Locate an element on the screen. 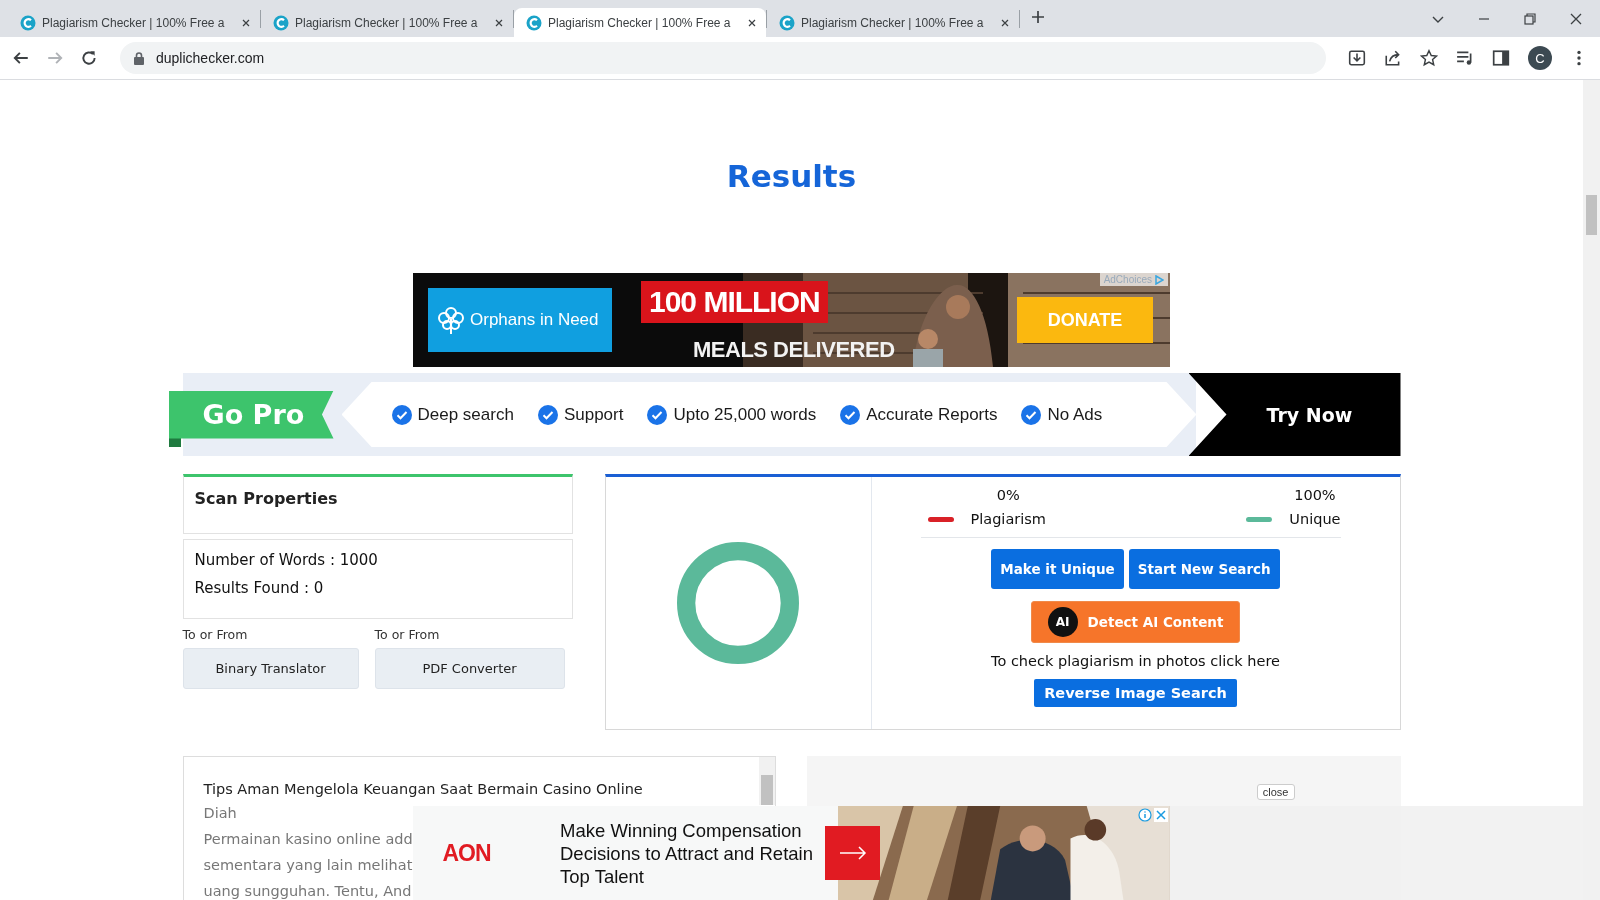 The height and width of the screenshot is (900, 1600). restore-icon is located at coordinates (1530, 18).